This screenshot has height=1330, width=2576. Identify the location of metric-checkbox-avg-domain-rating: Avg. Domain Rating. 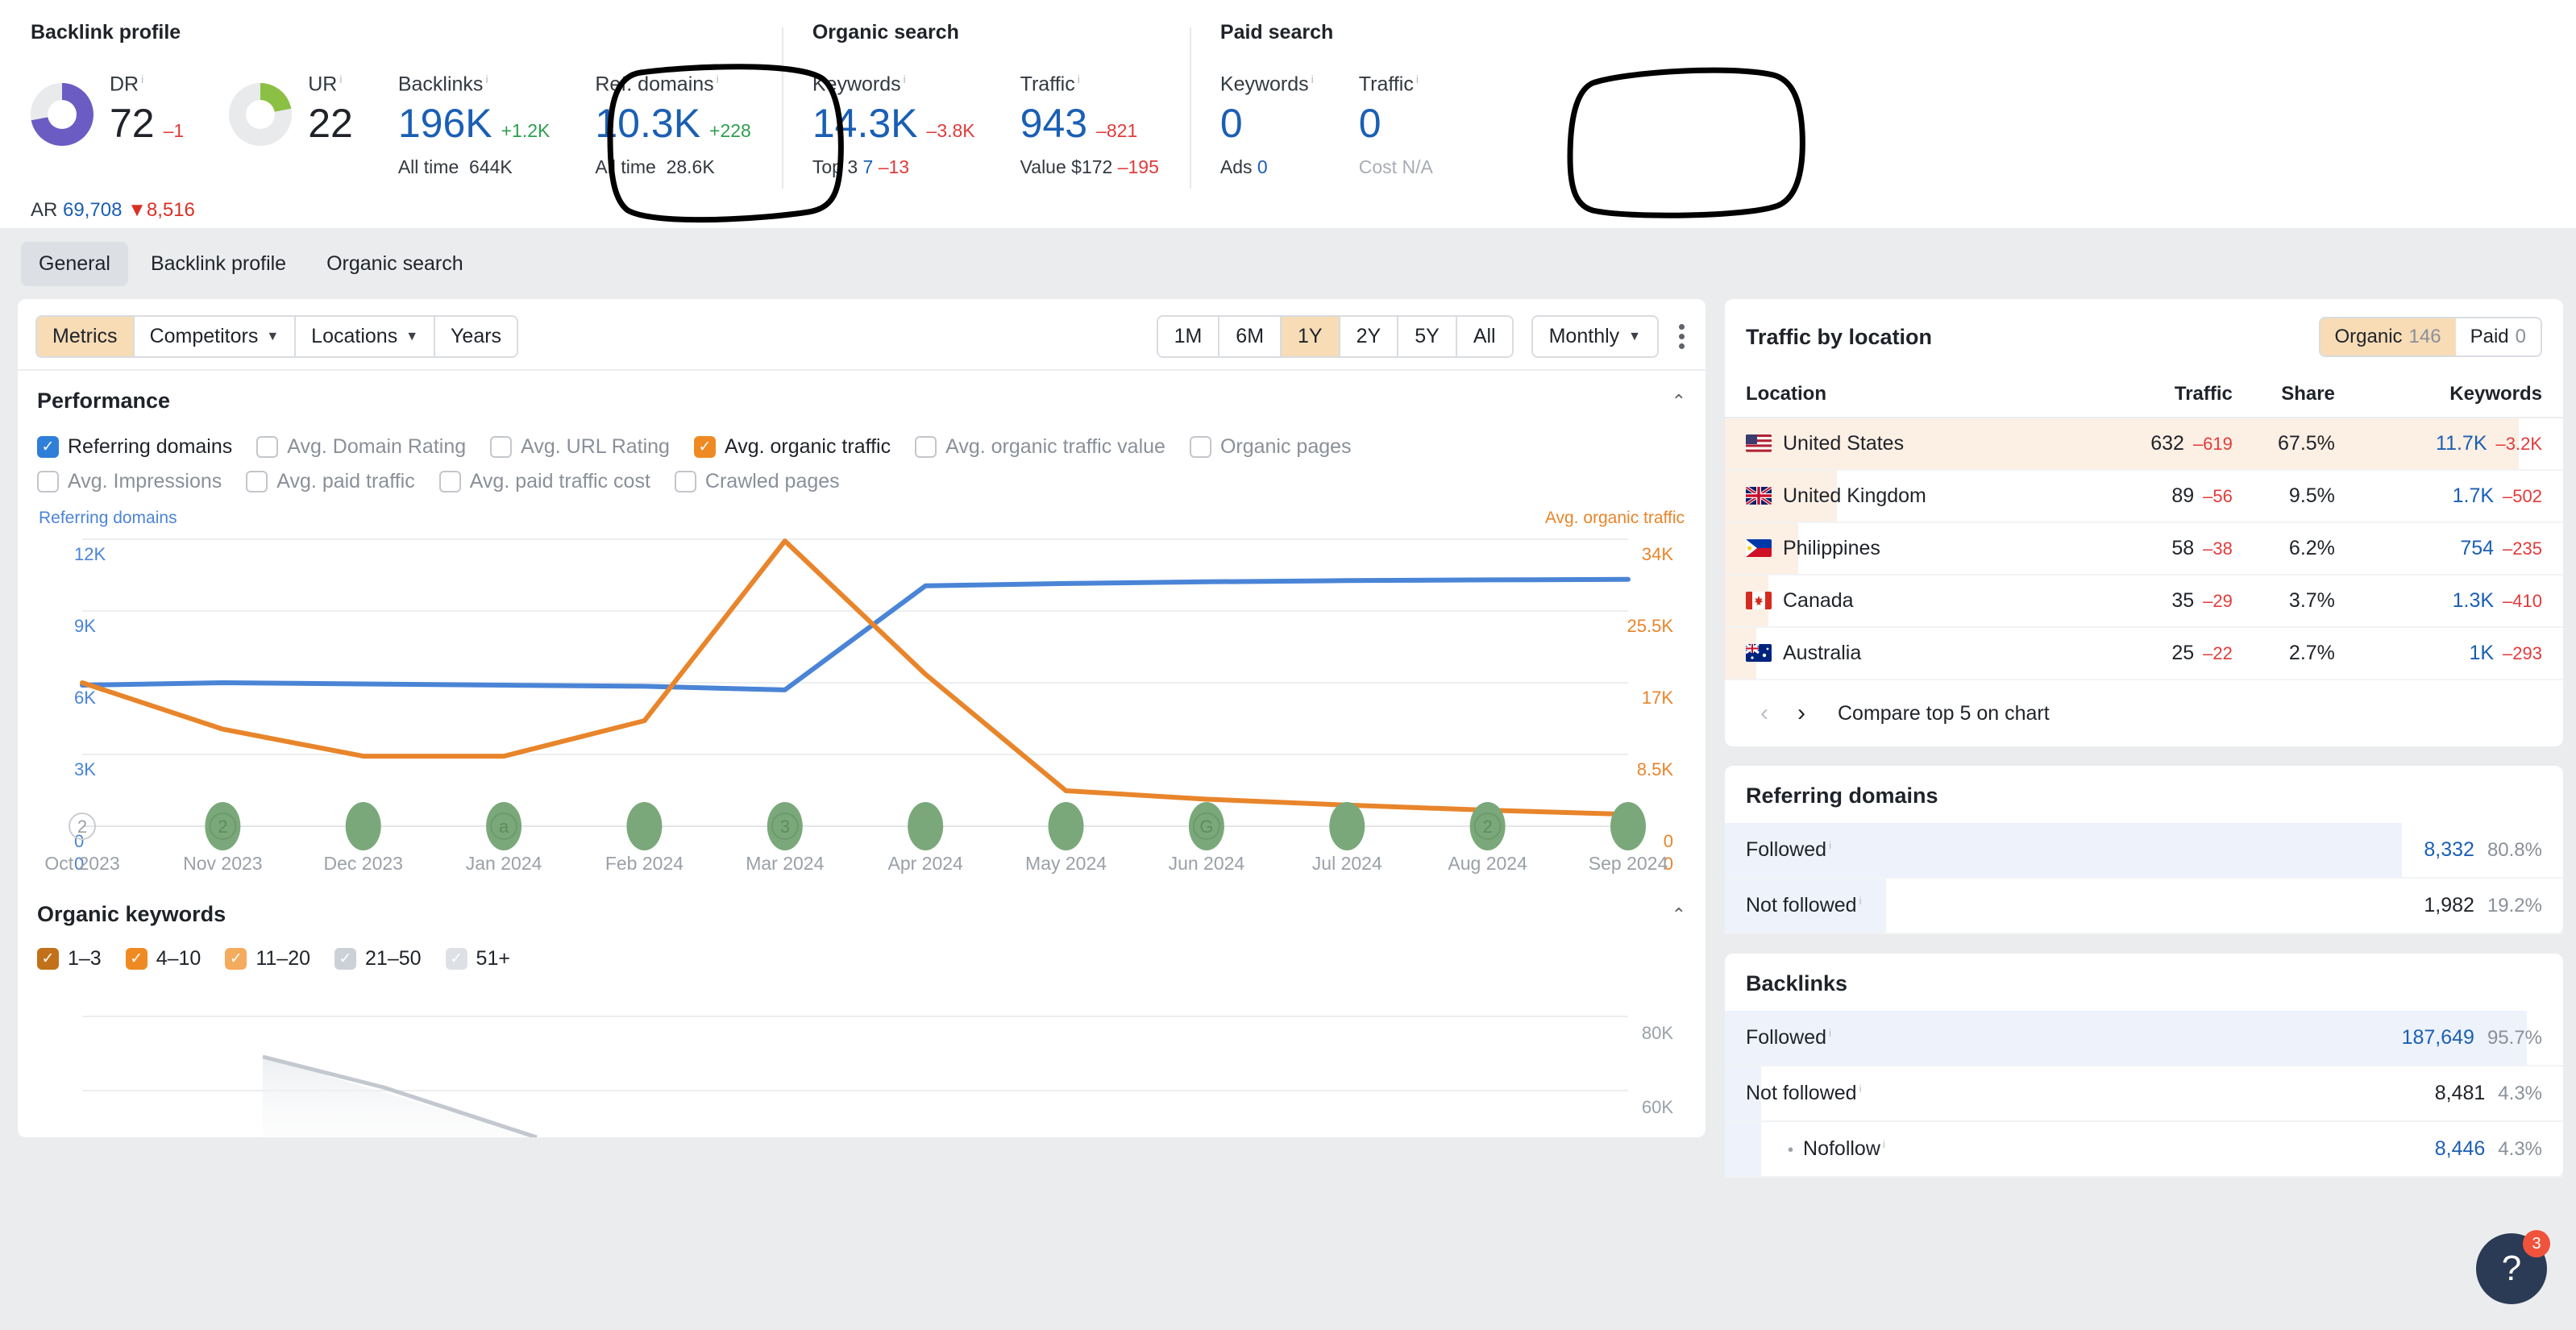
(361, 447).